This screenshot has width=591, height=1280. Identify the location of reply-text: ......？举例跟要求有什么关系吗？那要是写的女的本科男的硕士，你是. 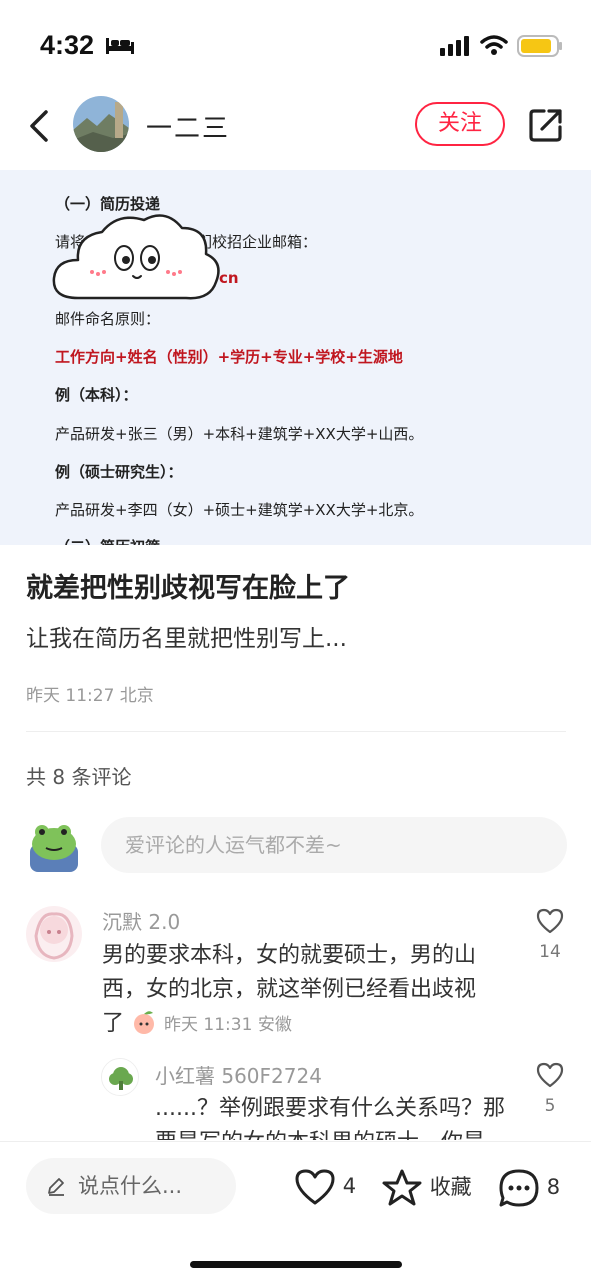
(330, 1118).